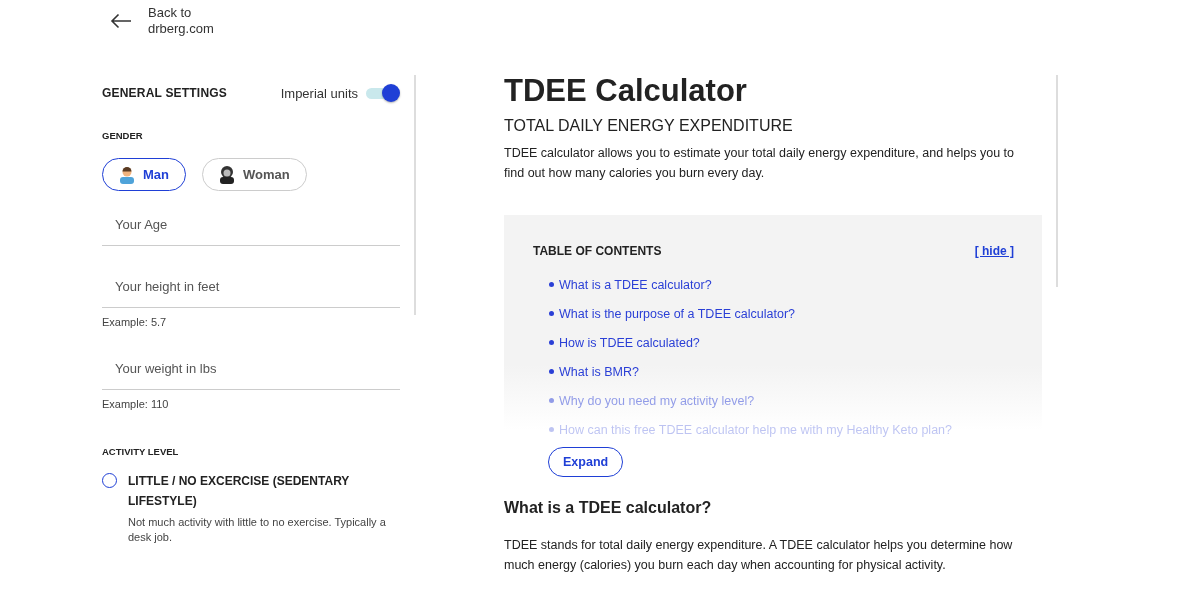 This screenshot has width=1200, height=593. Describe the element at coordinates (251, 287) in the screenshot. I see `input-field: Your height in feet` at that location.